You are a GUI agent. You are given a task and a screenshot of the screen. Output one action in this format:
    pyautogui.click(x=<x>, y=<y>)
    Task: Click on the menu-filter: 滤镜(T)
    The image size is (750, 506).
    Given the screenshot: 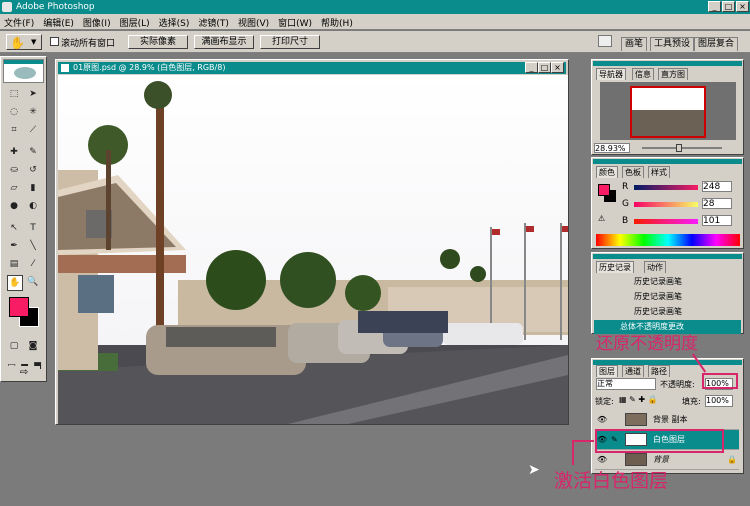 What is the action you would take?
    pyautogui.click(x=214, y=21)
    